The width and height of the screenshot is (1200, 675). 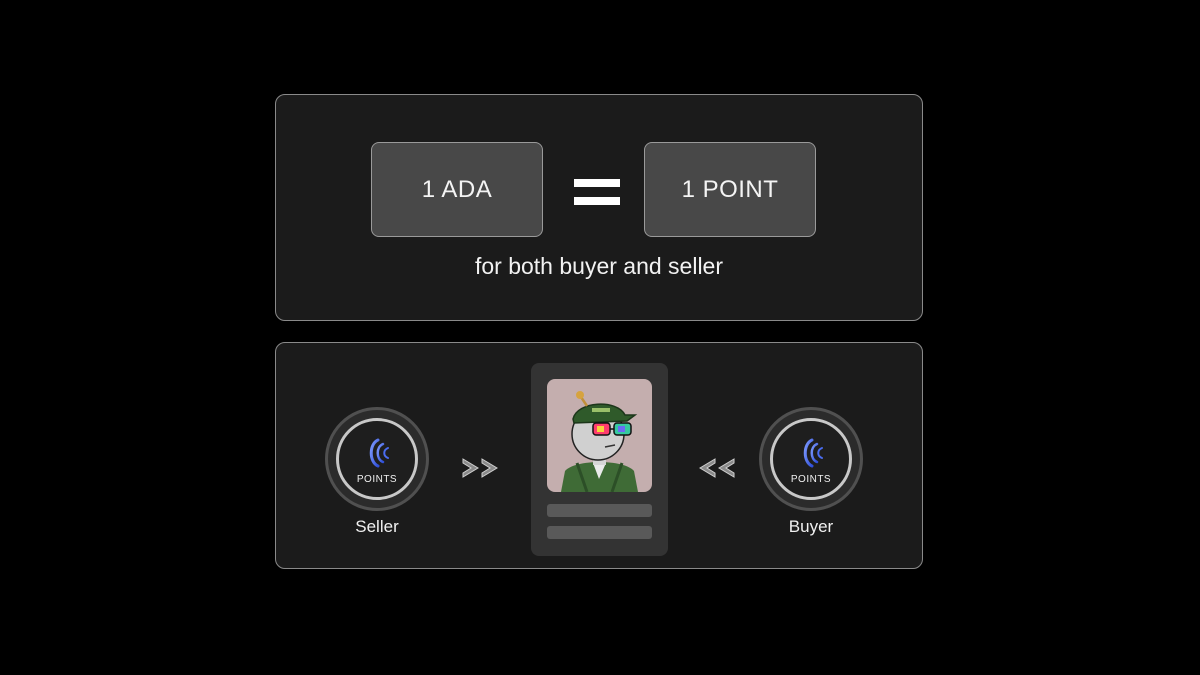 What do you see at coordinates (377, 479) in the screenshot?
I see `seller-points-label: POINTS` at bounding box center [377, 479].